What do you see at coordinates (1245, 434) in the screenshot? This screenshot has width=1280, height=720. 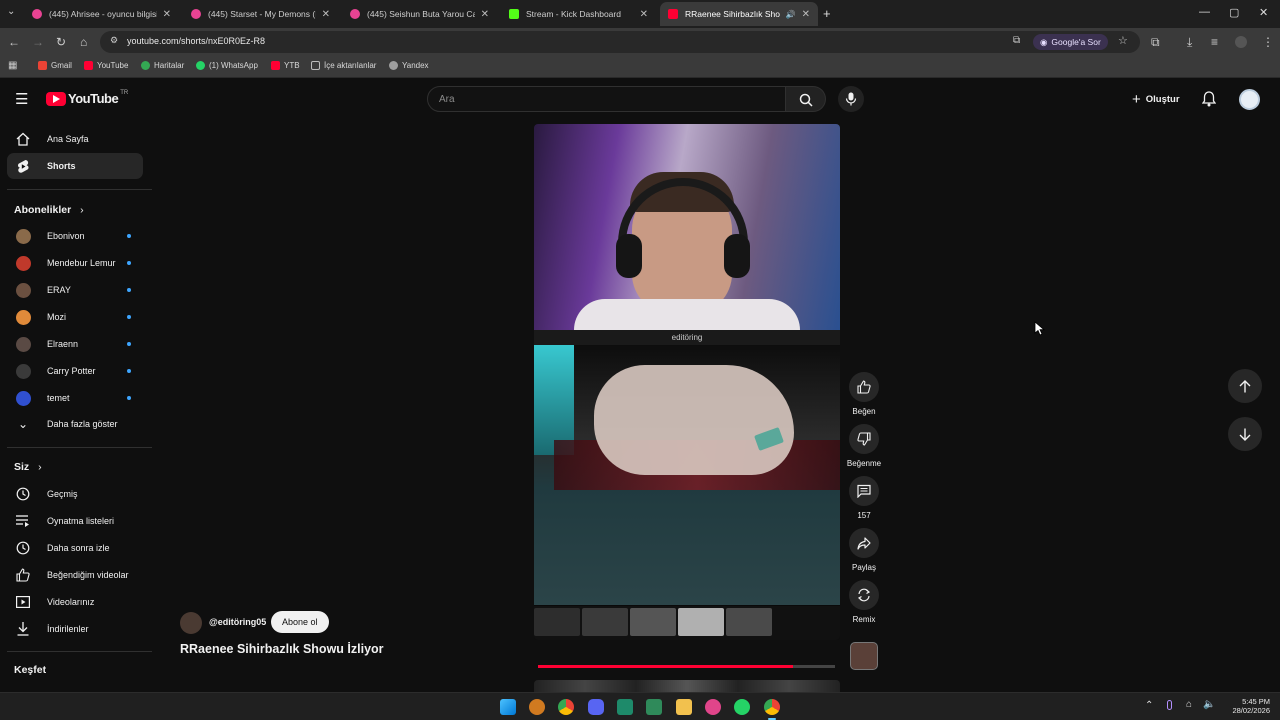 I see `next-short-button` at bounding box center [1245, 434].